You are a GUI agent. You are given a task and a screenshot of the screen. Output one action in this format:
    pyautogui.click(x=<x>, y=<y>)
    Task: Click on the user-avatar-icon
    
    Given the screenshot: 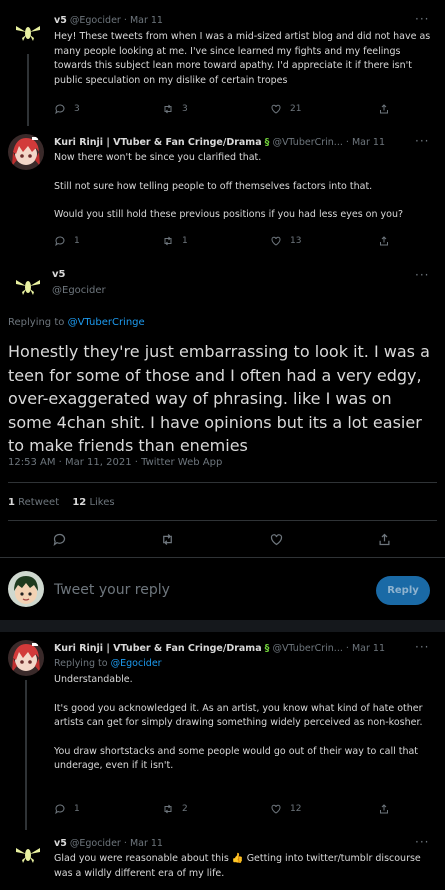 What is the action you would take?
    pyautogui.click(x=26, y=589)
    